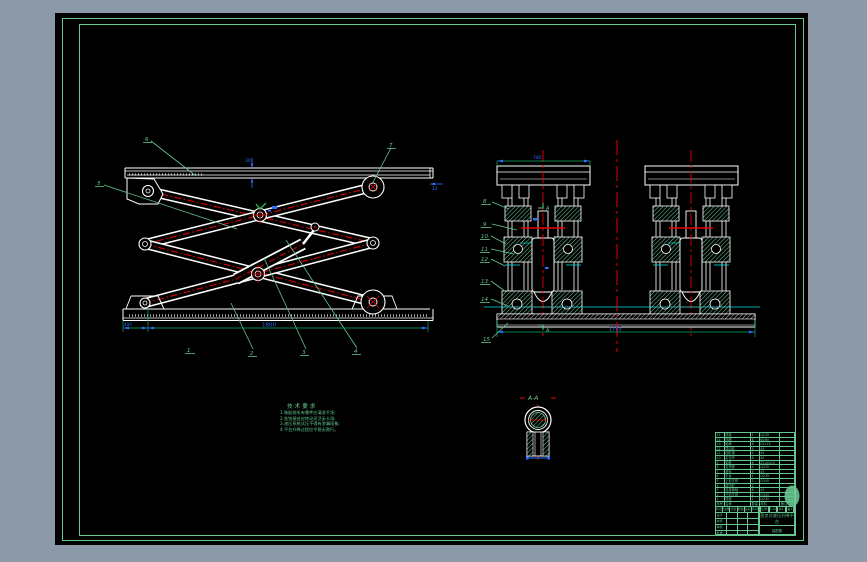  Describe the element at coordinates (532, 398) in the screenshot. I see `detail-label: A-A` at that location.